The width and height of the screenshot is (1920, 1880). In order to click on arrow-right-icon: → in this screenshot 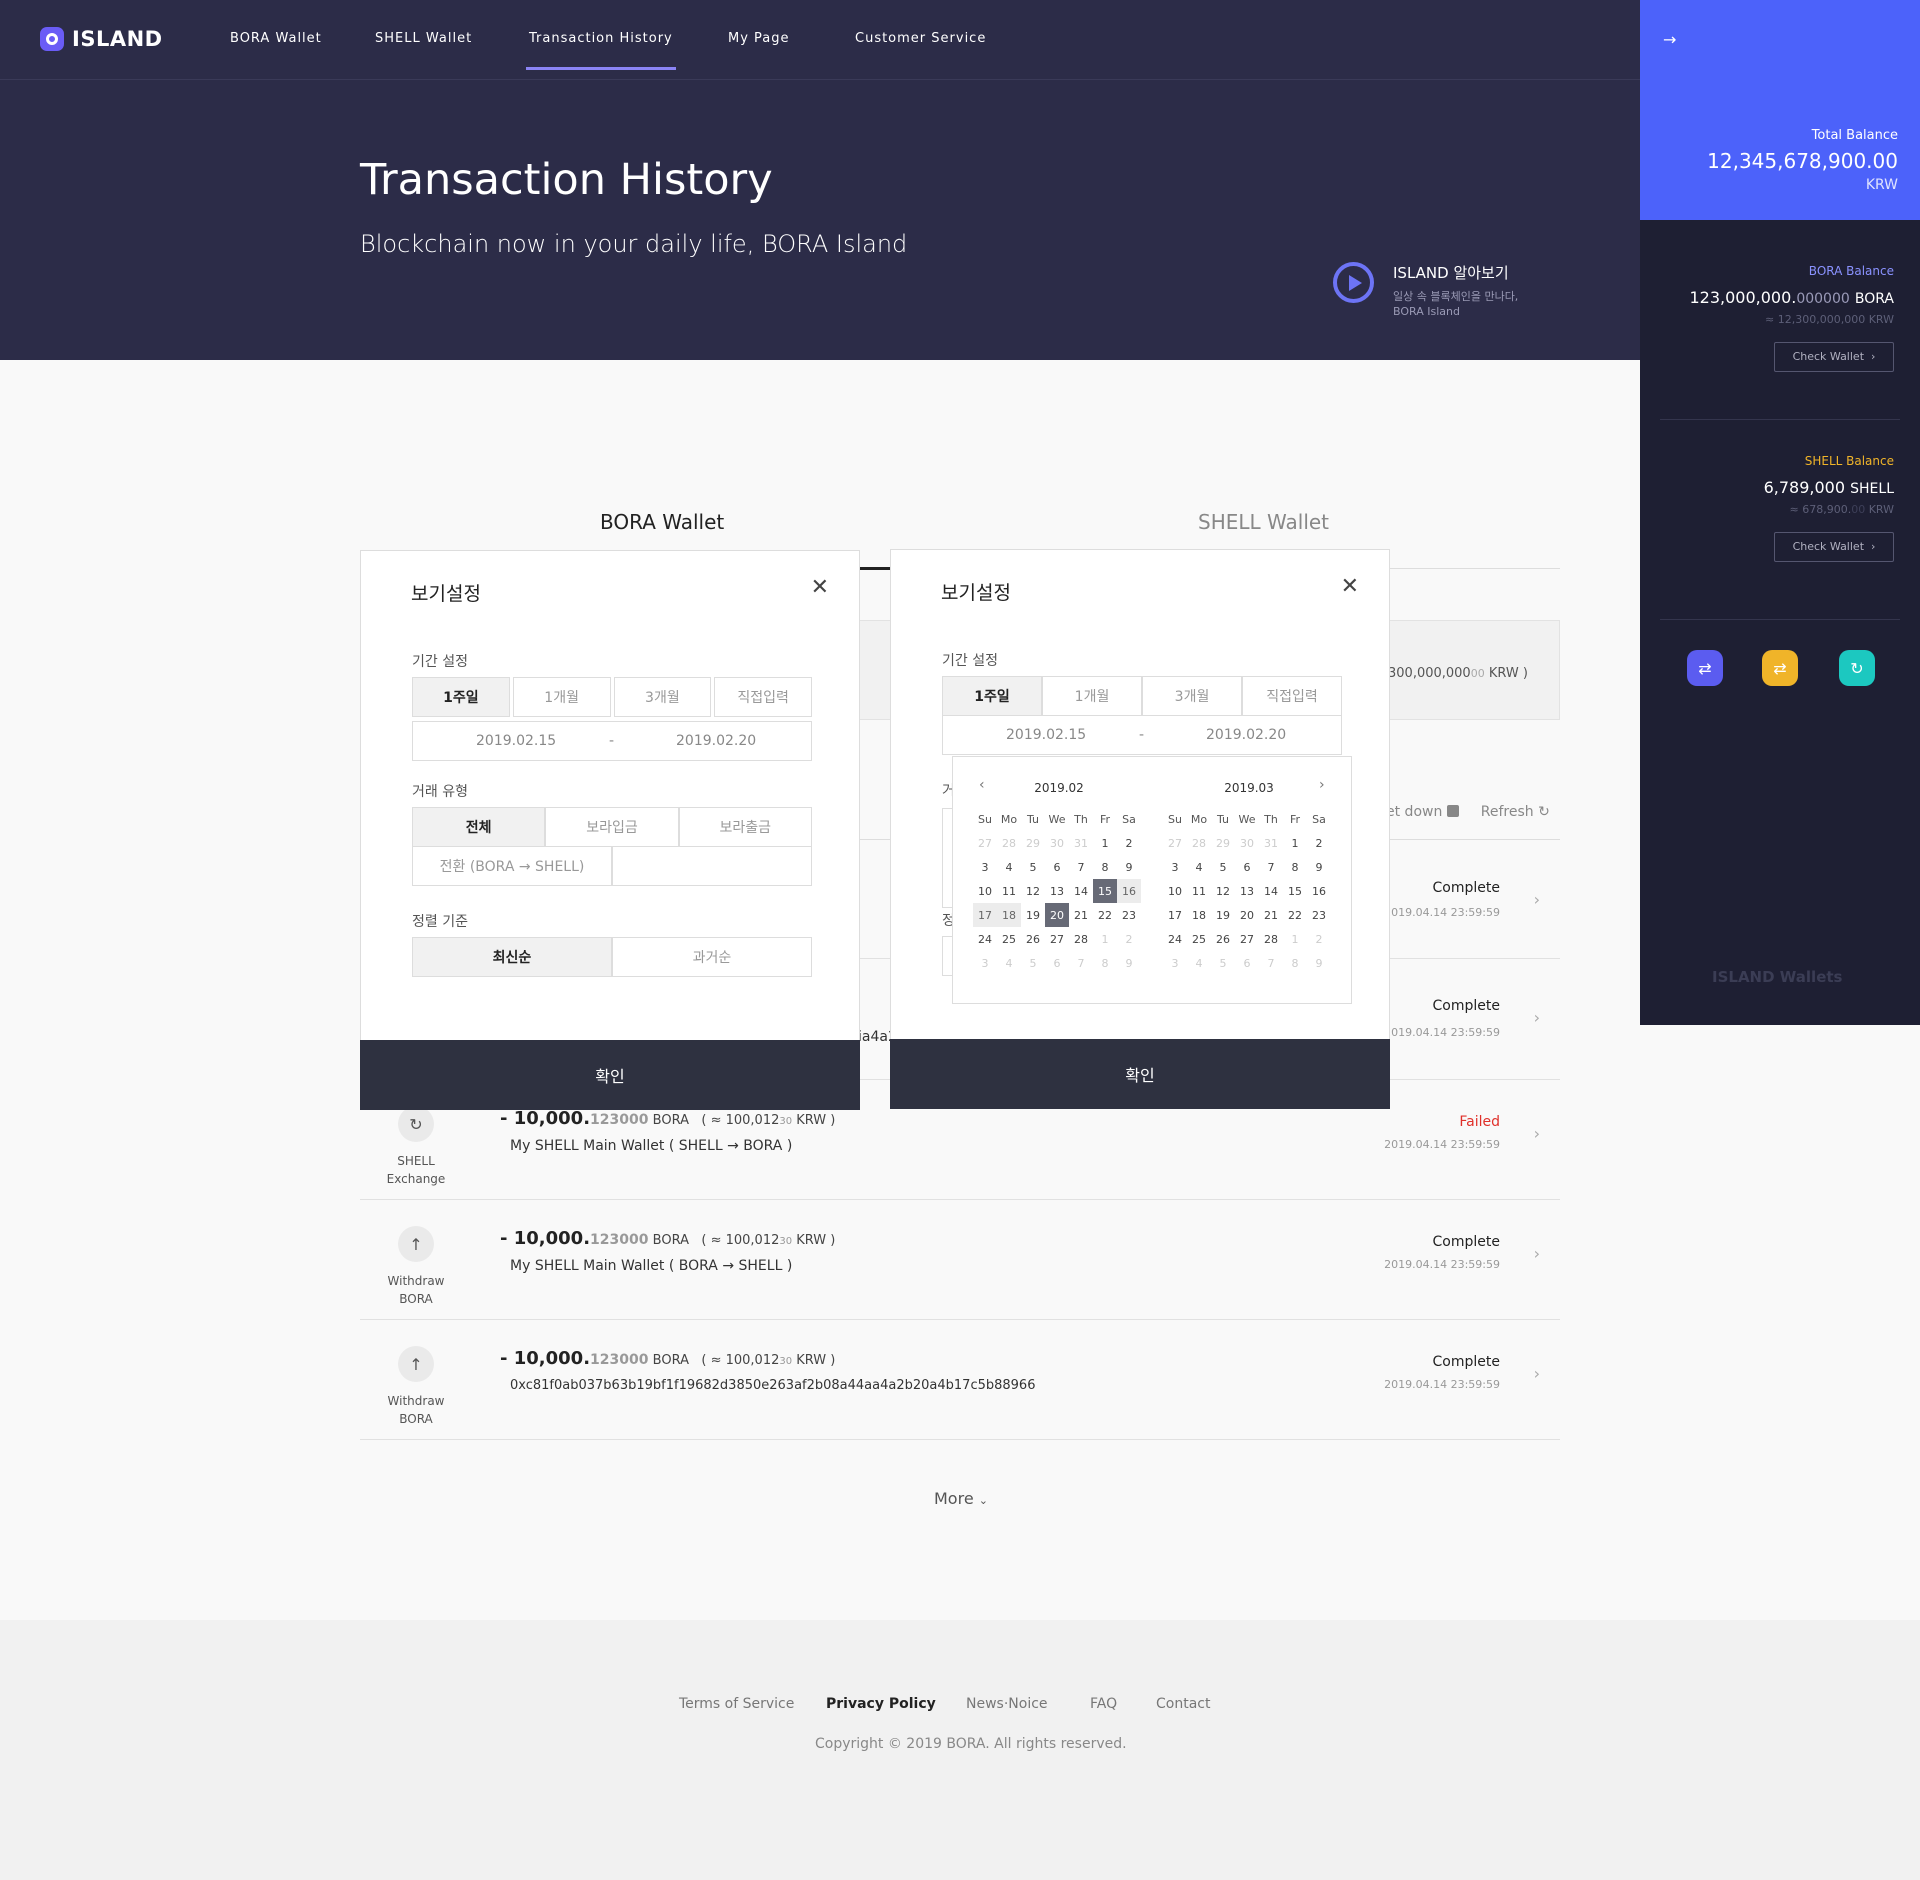, I will do `click(1669, 39)`.